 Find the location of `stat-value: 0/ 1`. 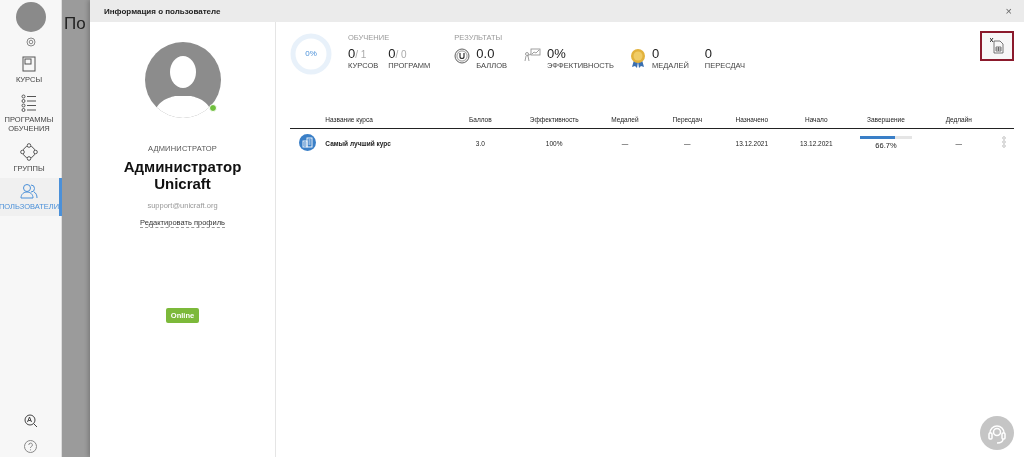

stat-value: 0/ 1 is located at coordinates (358, 54).